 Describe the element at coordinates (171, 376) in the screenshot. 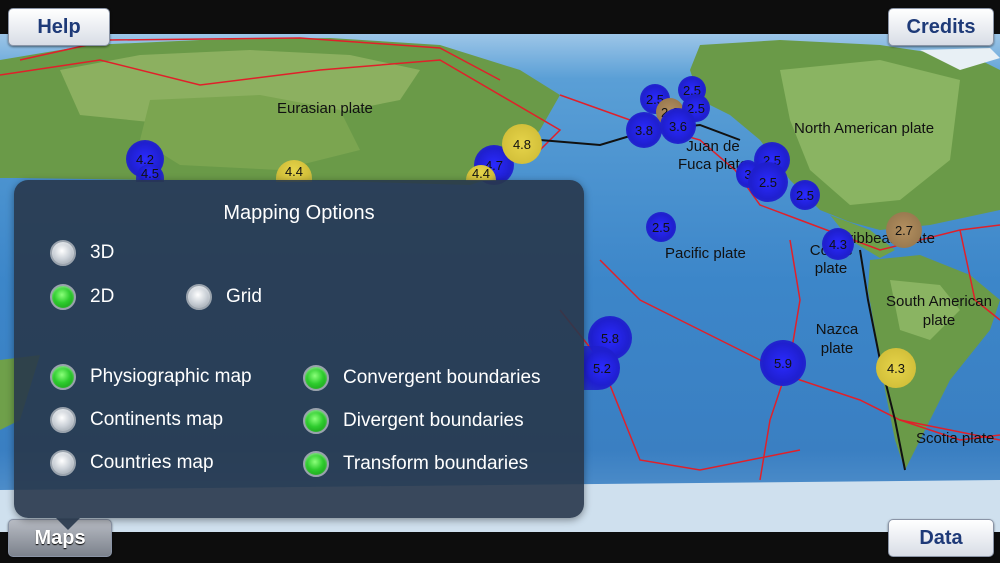

I see `option-label: Physiographic map` at that location.